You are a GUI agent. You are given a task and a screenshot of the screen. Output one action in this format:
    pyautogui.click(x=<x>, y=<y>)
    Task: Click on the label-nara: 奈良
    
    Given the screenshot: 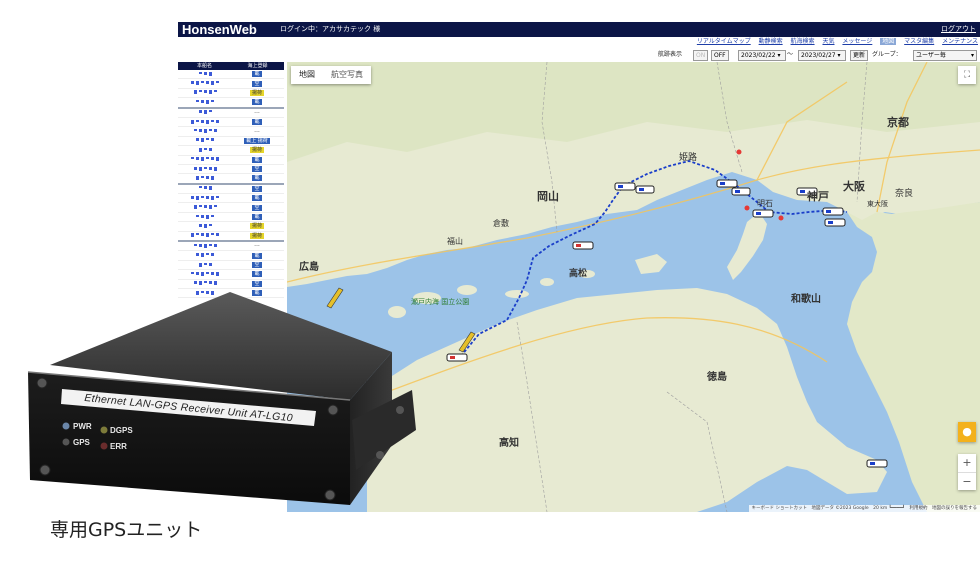 What is the action you would take?
    pyautogui.click(x=904, y=193)
    